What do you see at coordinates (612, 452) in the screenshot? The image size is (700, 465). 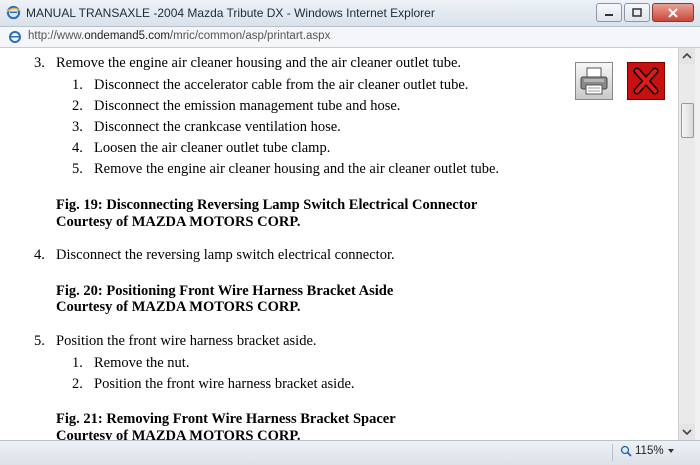 I see `status-divider` at bounding box center [612, 452].